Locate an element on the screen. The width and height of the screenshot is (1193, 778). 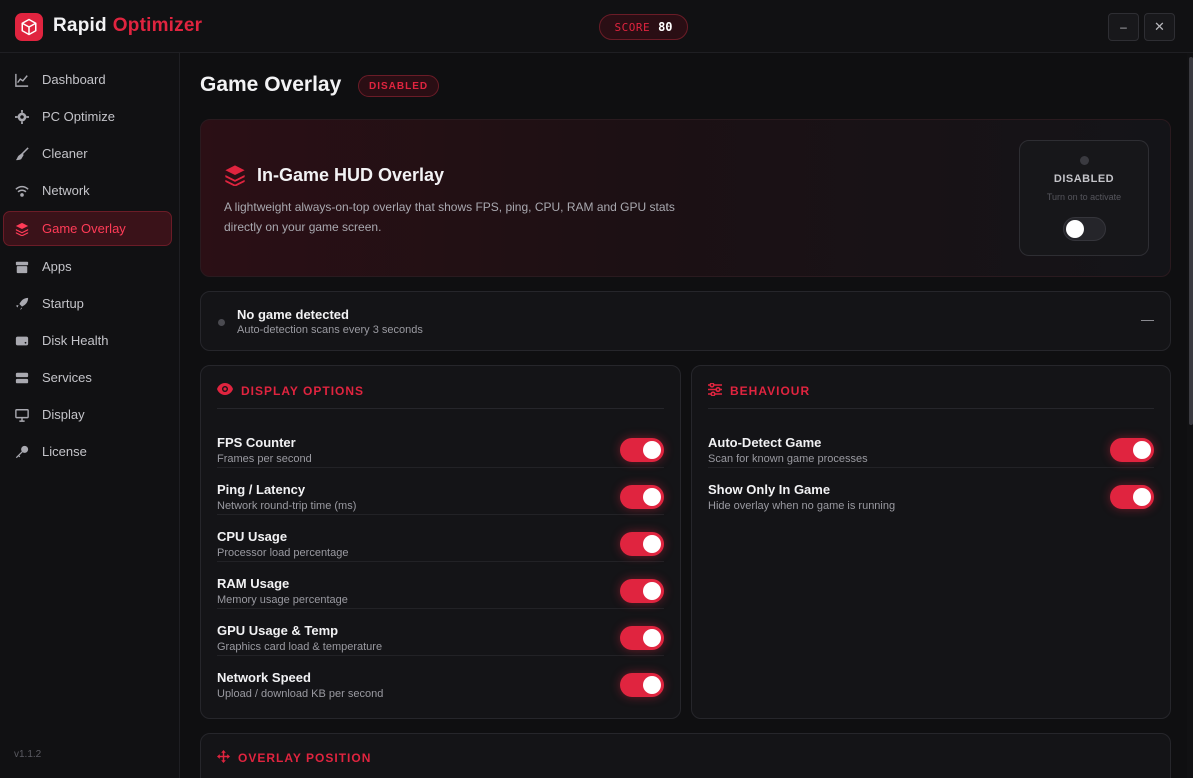
overlay-position-header: OVERLAY POSITION is located at coordinates (294, 758).